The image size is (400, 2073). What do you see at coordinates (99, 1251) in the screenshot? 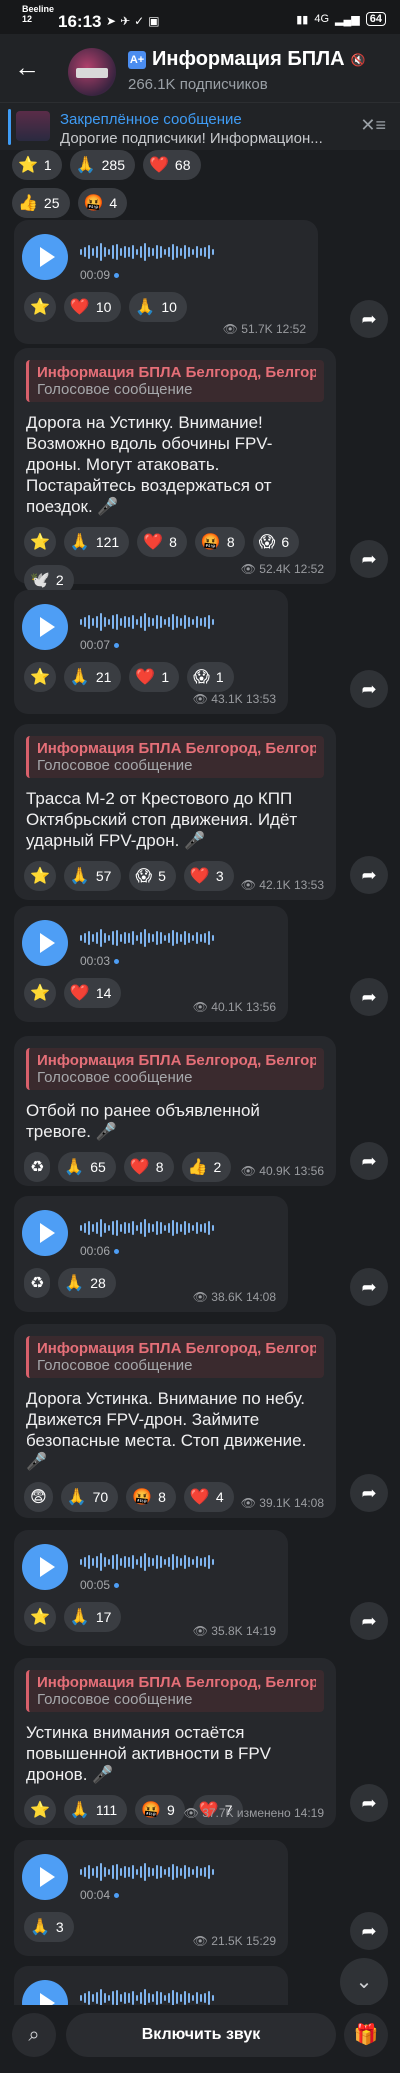
I see `voice-duration: 00:06` at bounding box center [99, 1251].